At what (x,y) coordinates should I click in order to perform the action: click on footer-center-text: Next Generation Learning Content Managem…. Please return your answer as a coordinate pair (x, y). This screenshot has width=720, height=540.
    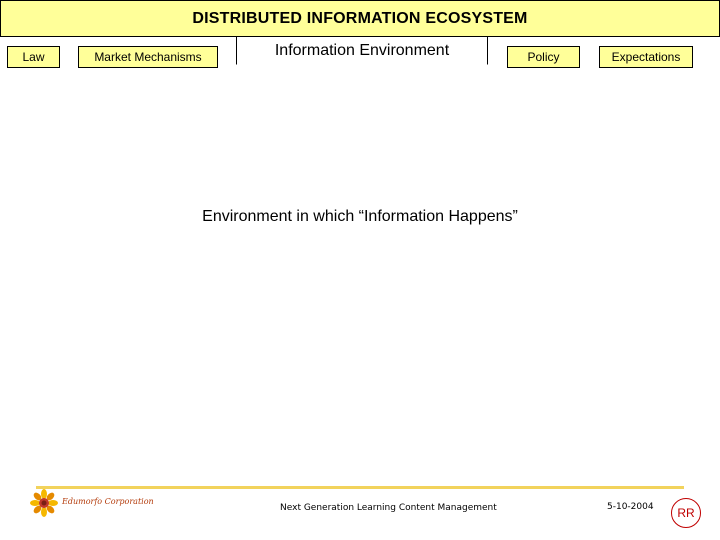
    Looking at the image, I should click on (388, 508).